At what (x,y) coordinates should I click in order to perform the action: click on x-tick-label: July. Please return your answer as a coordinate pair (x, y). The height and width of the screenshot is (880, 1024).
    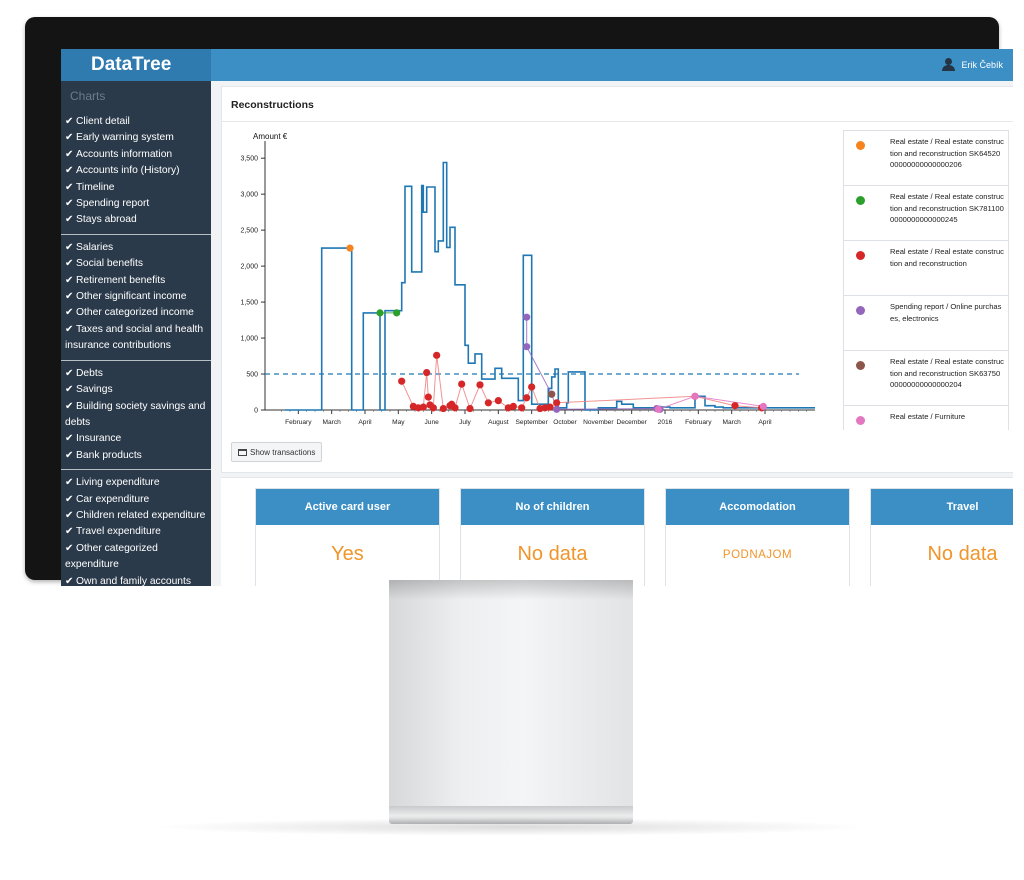
    Looking at the image, I should click on (465, 422).